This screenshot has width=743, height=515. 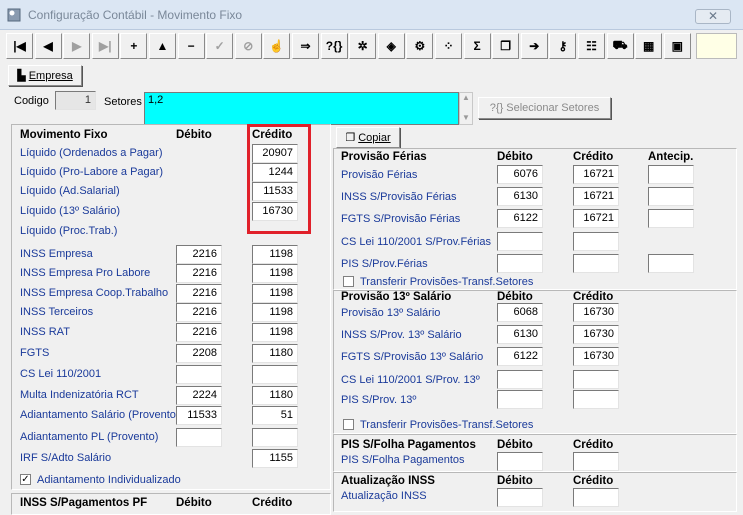 I want to click on ferias-transfer-label: Transferir Provisões-Transf.Setores, so click(x=447, y=282).